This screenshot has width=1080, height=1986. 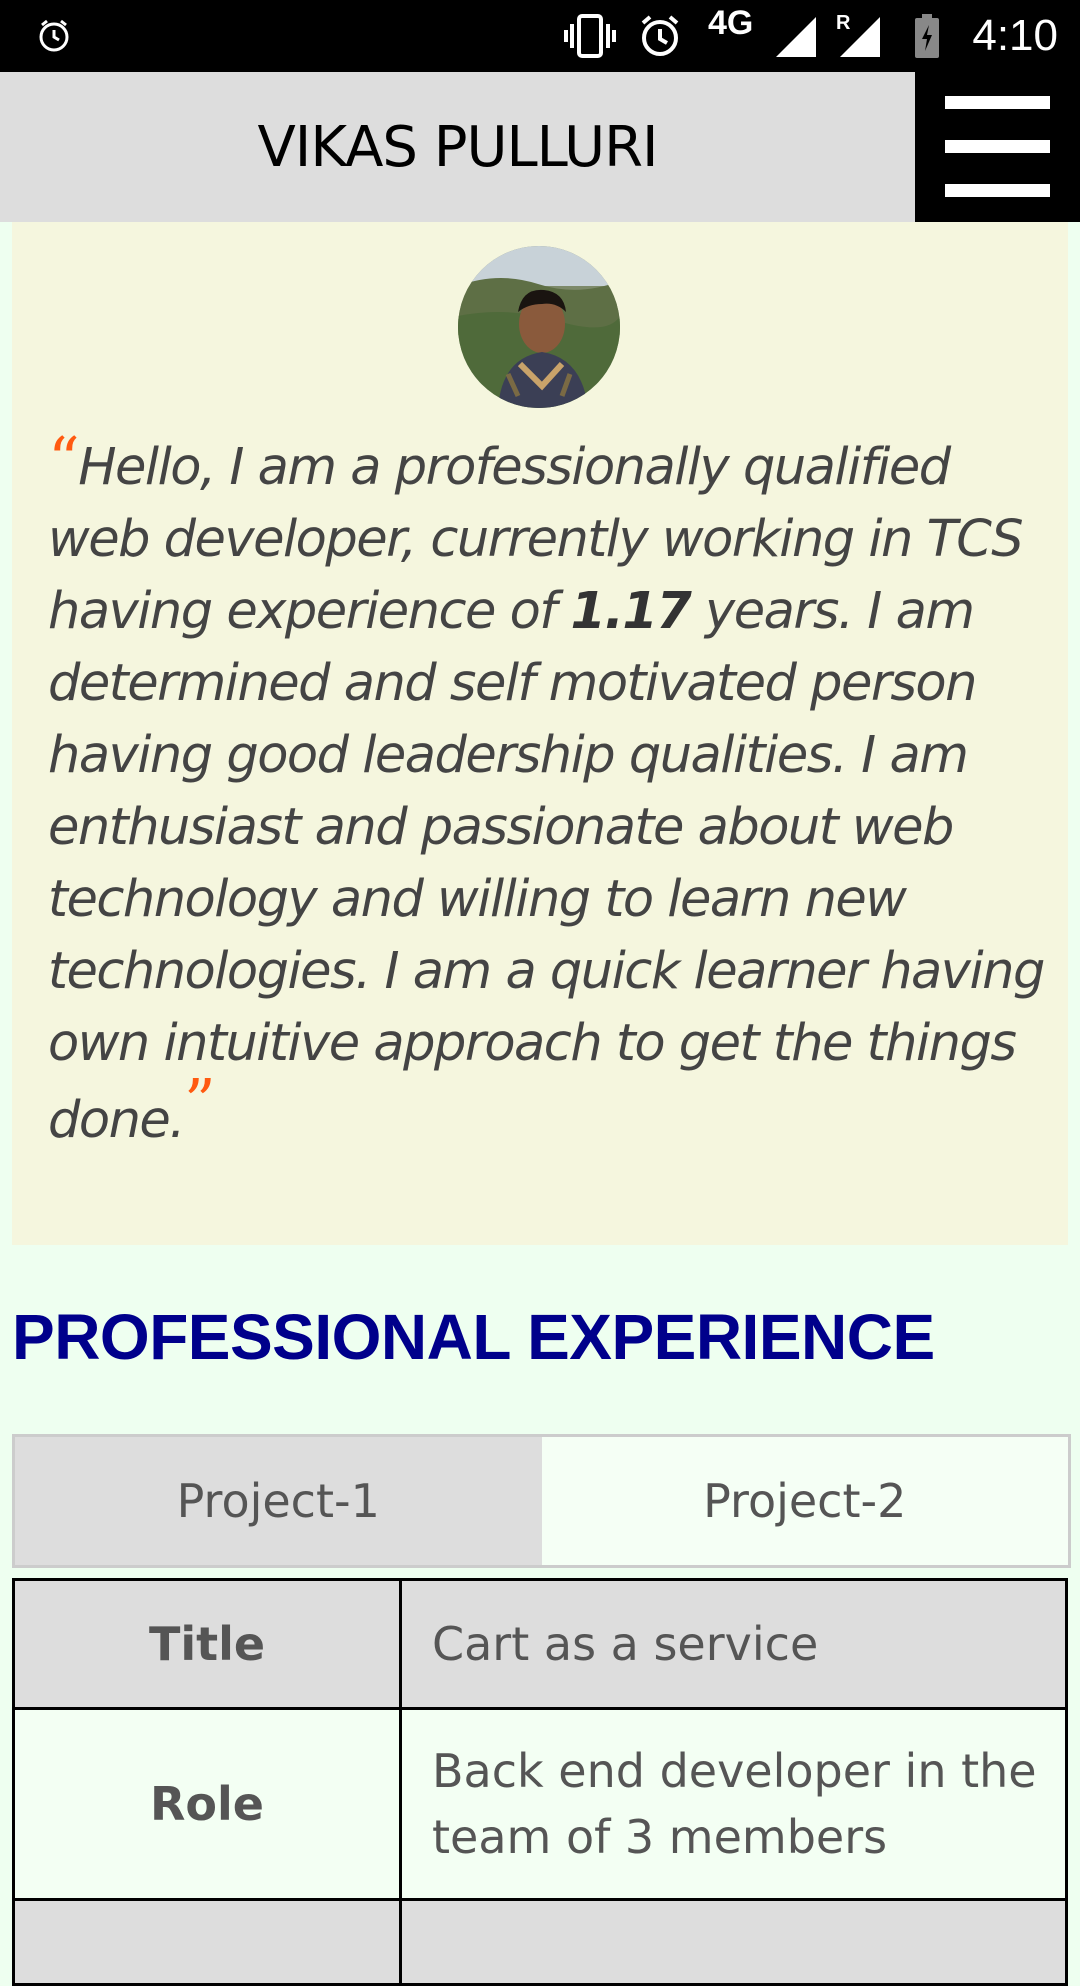 What do you see at coordinates (795, 36) in the screenshot?
I see `signal-icon` at bounding box center [795, 36].